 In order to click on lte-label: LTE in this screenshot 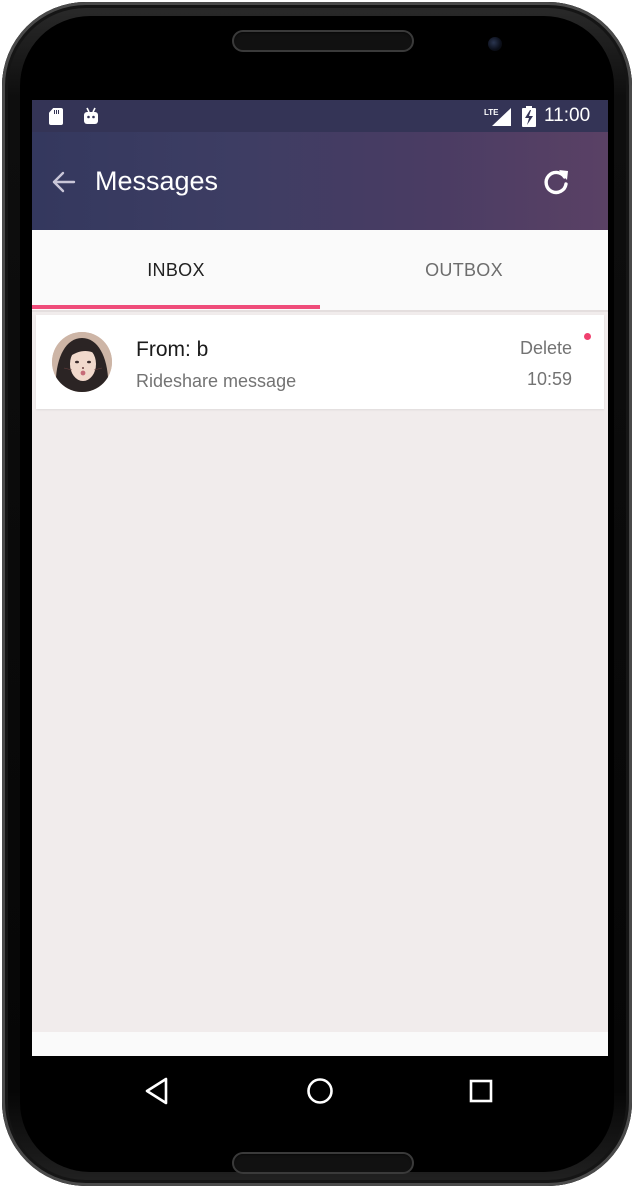, I will do `click(491, 112)`.